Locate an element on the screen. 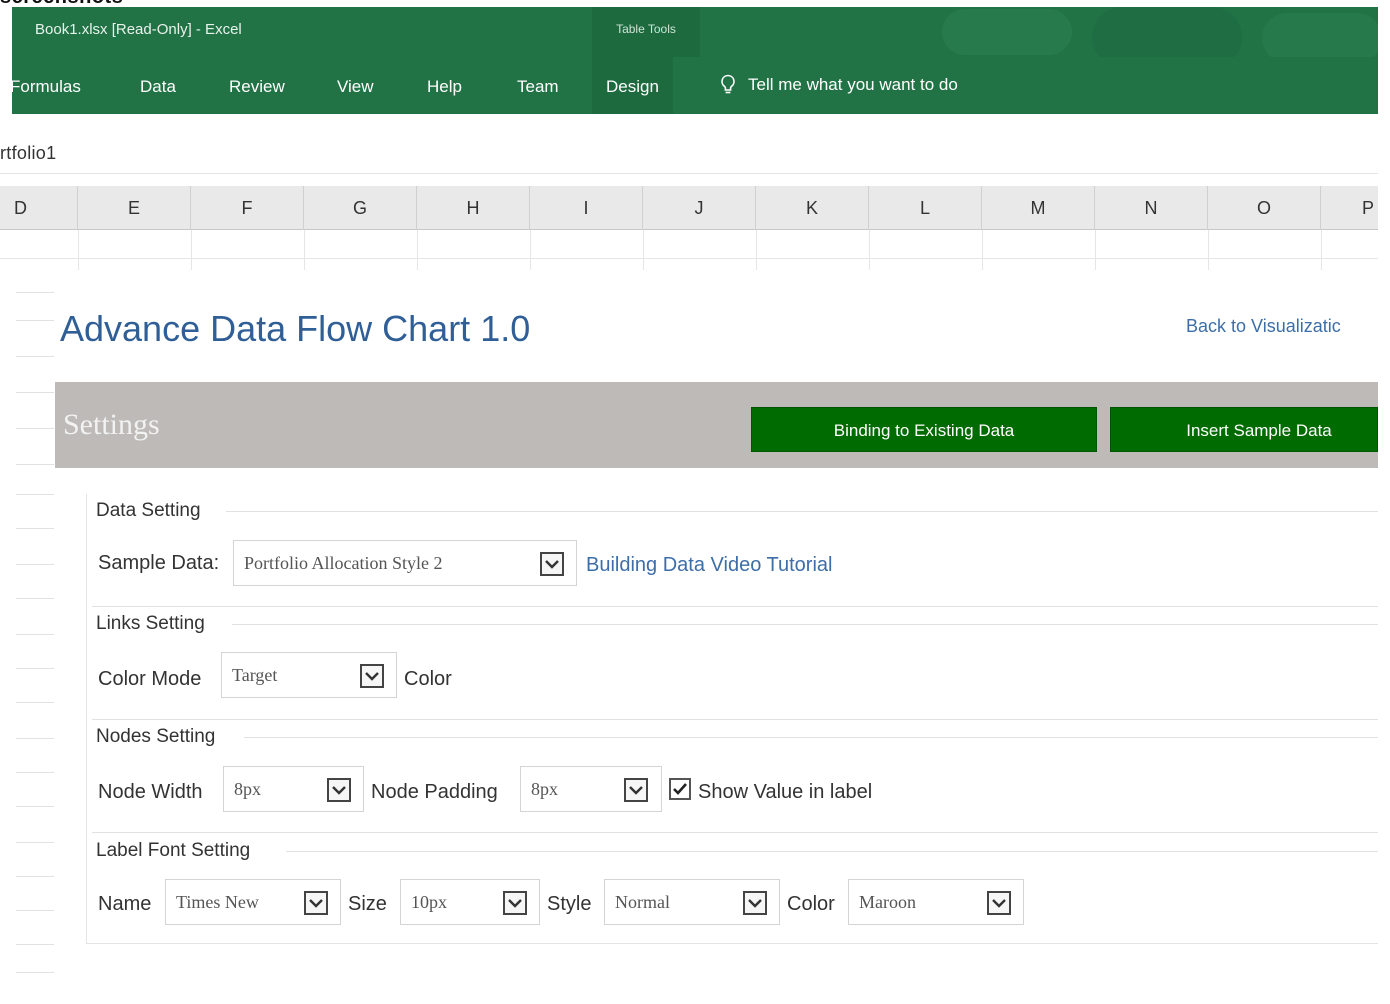 Image resolution: width=1390 pixels, height=1004 pixels. font-name-value: Times New is located at coordinates (217, 902).